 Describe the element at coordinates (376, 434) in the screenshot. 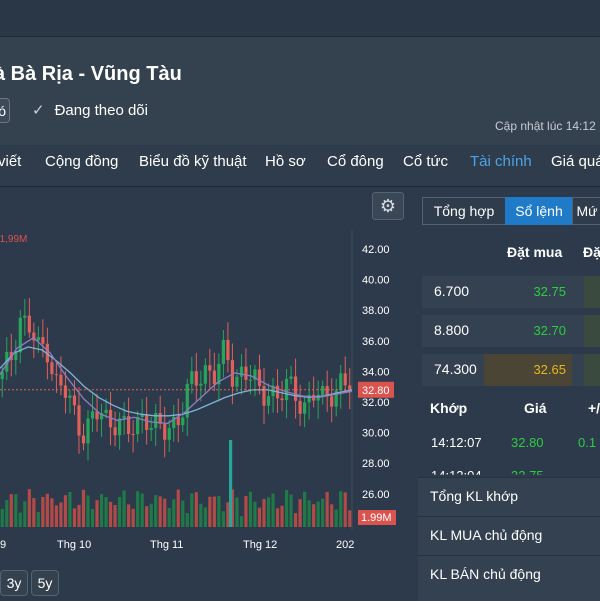

I see `y-tick-label: 30.00` at that location.